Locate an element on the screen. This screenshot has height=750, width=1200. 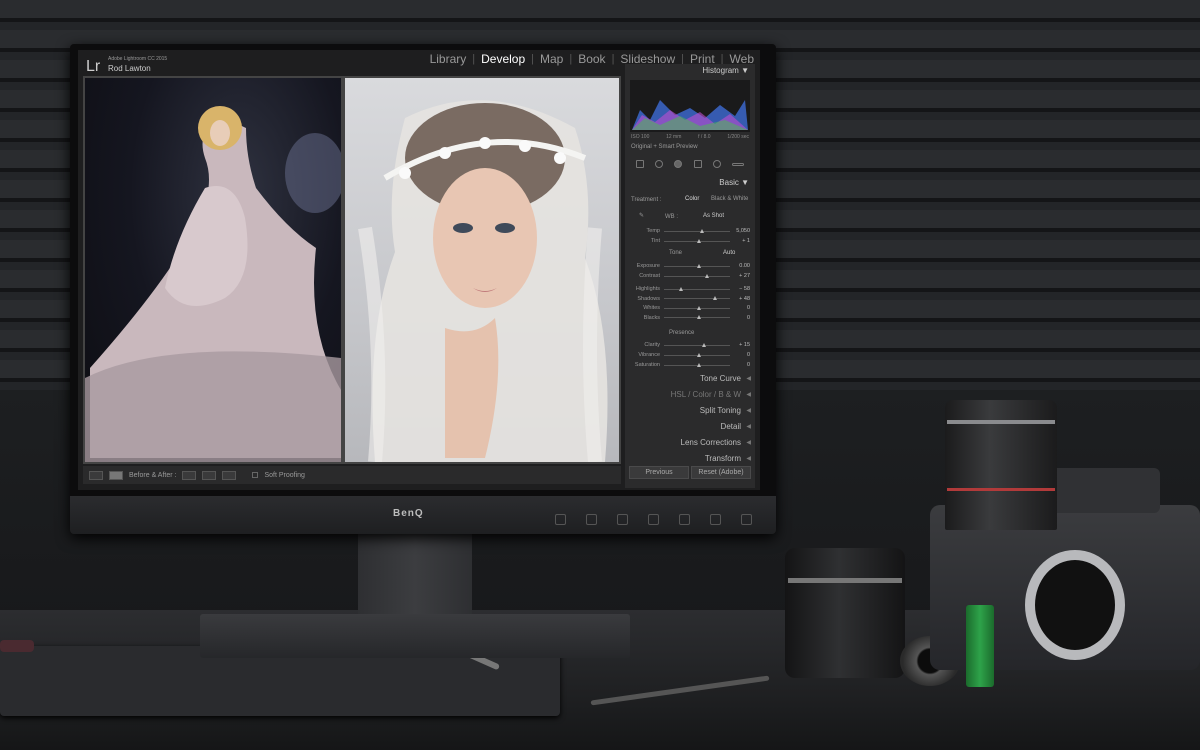
slider-label: Highlights is located at coordinates (647, 289).